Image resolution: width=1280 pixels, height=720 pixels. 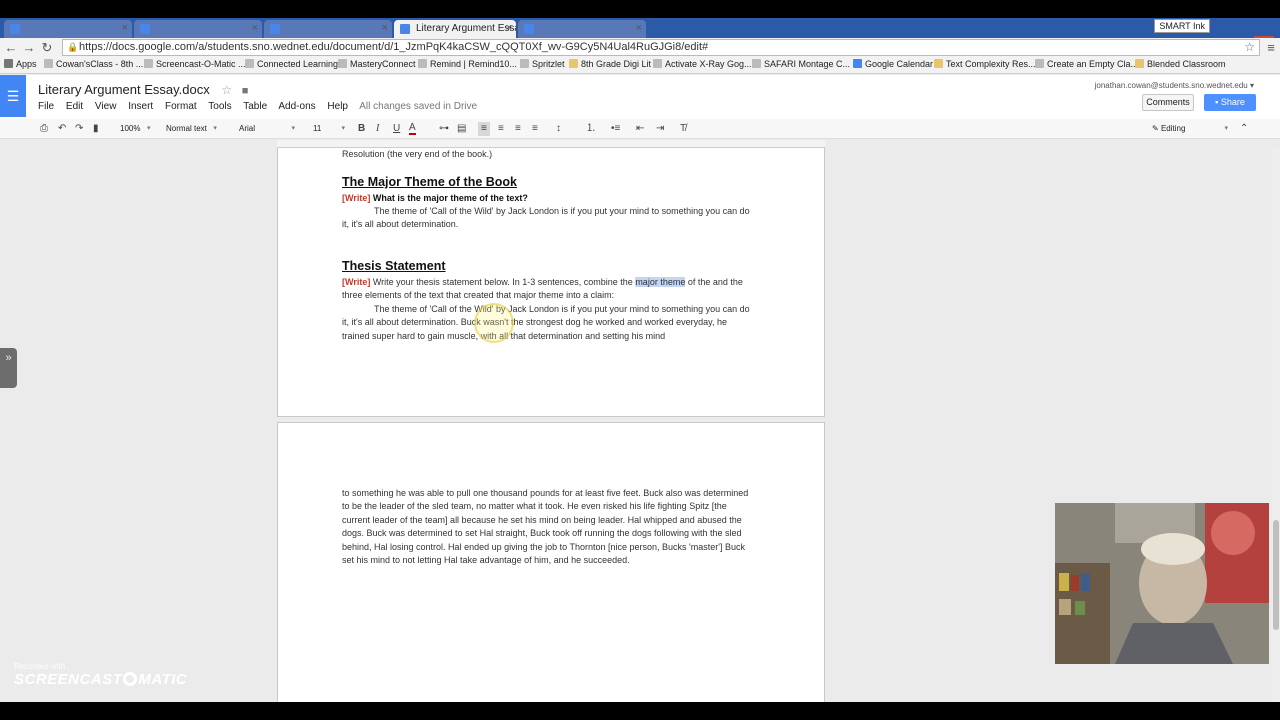 I want to click on docs-home-icon: ☰, so click(x=13, y=96).